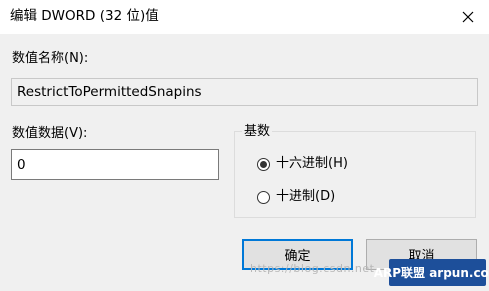 The height and width of the screenshot is (291, 489). What do you see at coordinates (50, 133) in the screenshot?
I see `value-data-label: 数值数据(V):` at bounding box center [50, 133].